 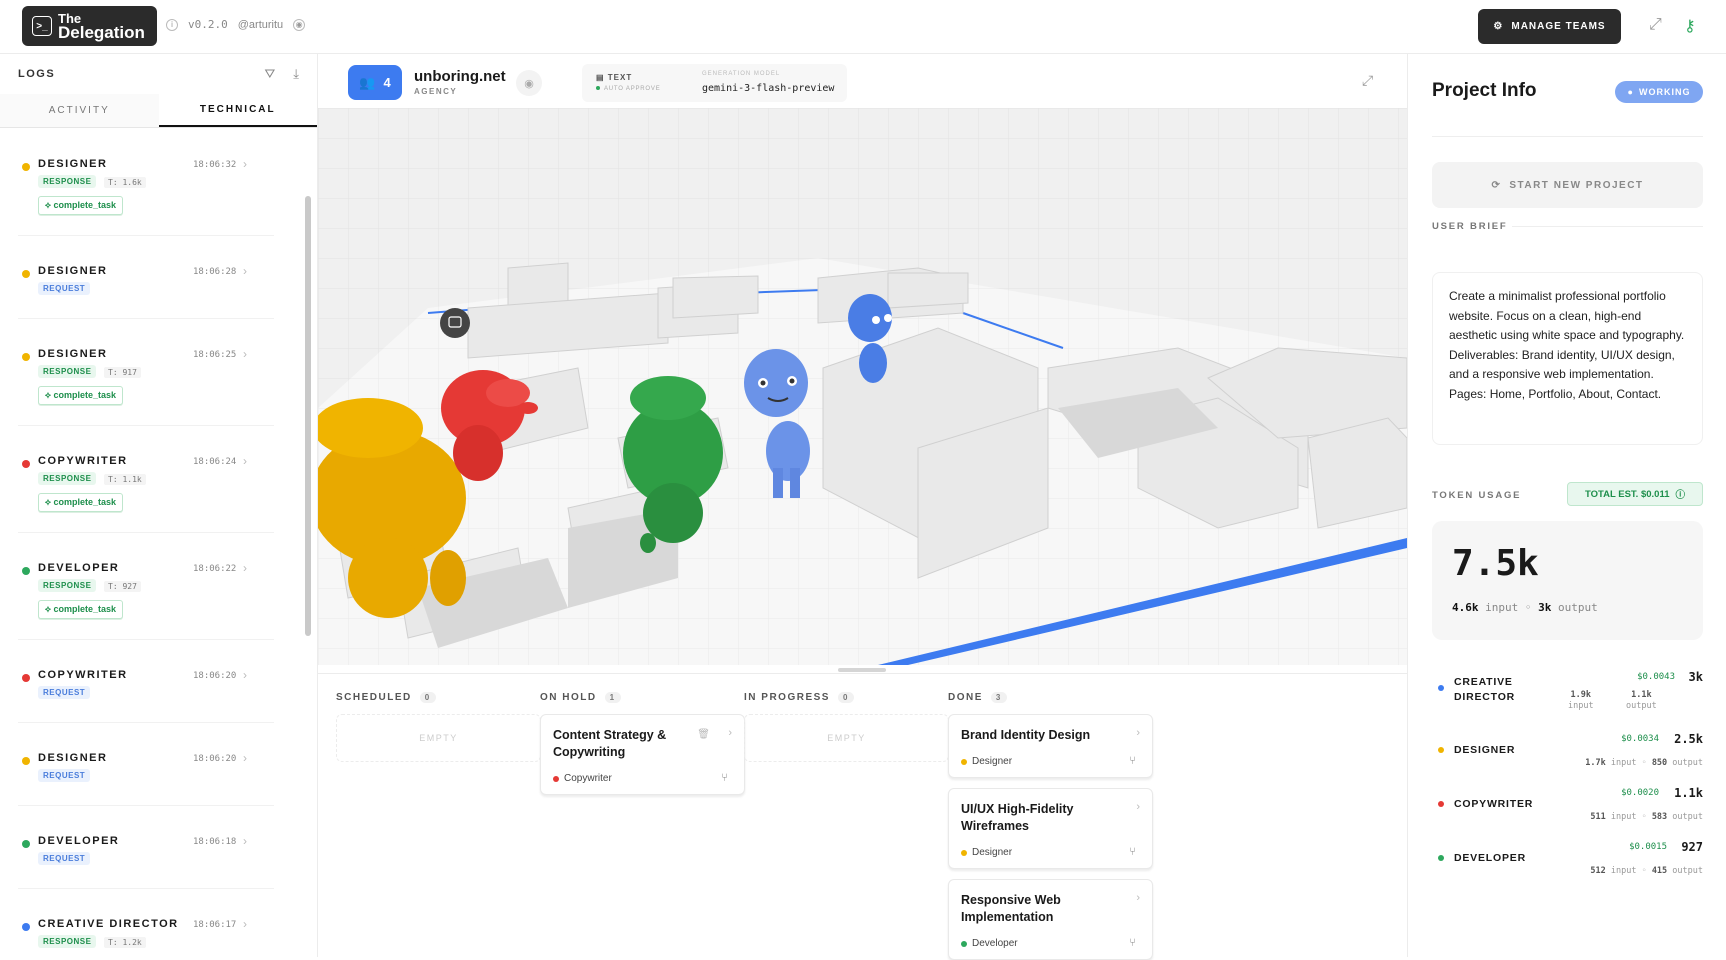 What do you see at coordinates (1050, 746) in the screenshot?
I see `task-card: Brand Identity Design › Designer ⑂` at bounding box center [1050, 746].